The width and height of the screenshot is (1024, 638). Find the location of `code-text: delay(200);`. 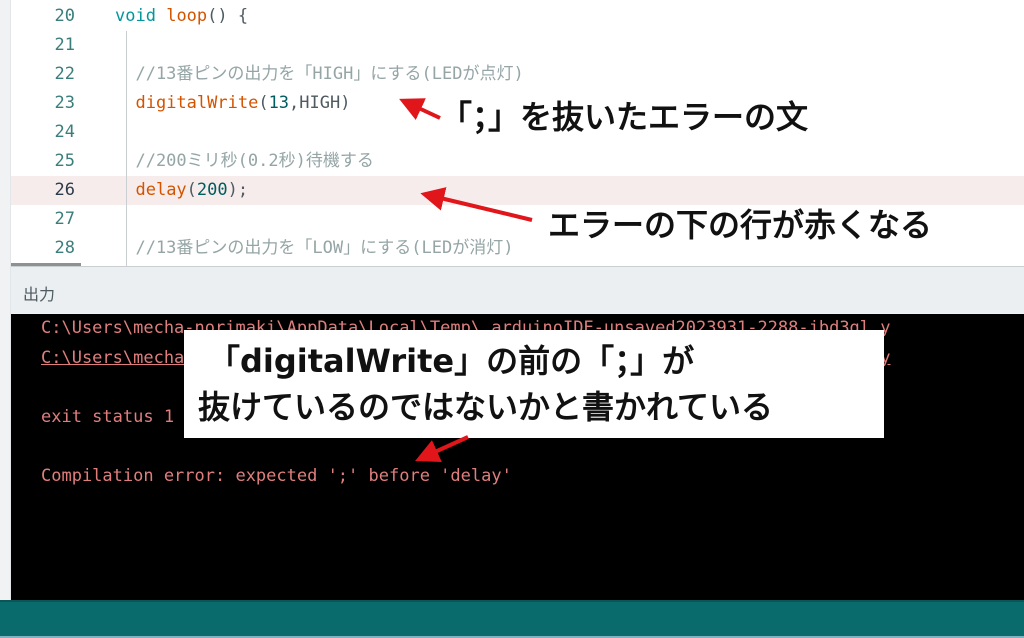

code-text: delay(200); is located at coordinates (181, 190).